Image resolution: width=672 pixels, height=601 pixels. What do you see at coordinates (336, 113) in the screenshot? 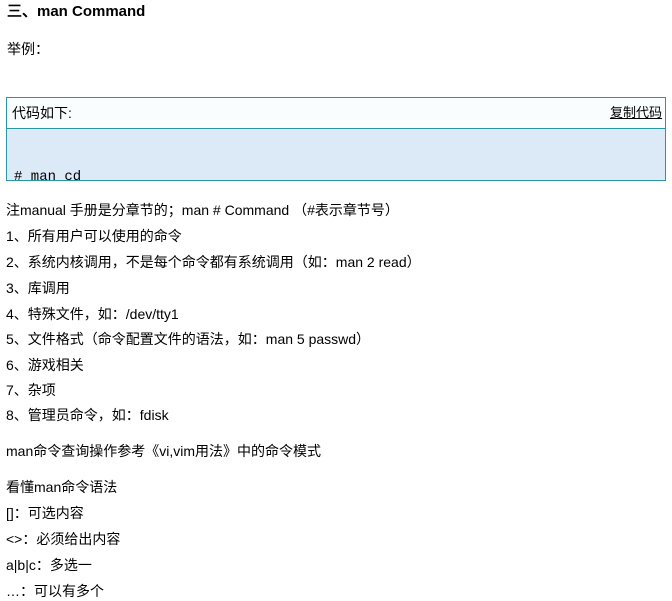
I see `code-block-header: 代码如下: 复制代码` at bounding box center [336, 113].